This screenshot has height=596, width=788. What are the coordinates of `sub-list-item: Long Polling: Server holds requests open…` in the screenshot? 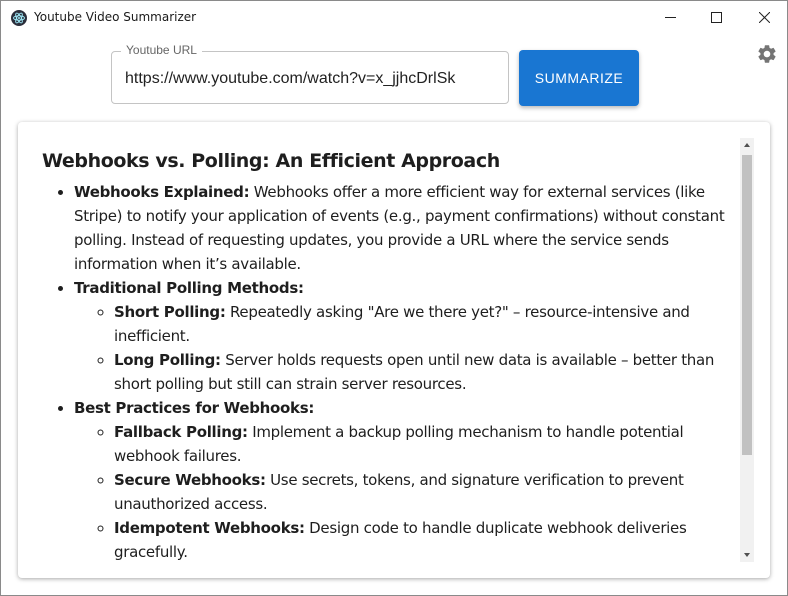 It's located at (426, 372).